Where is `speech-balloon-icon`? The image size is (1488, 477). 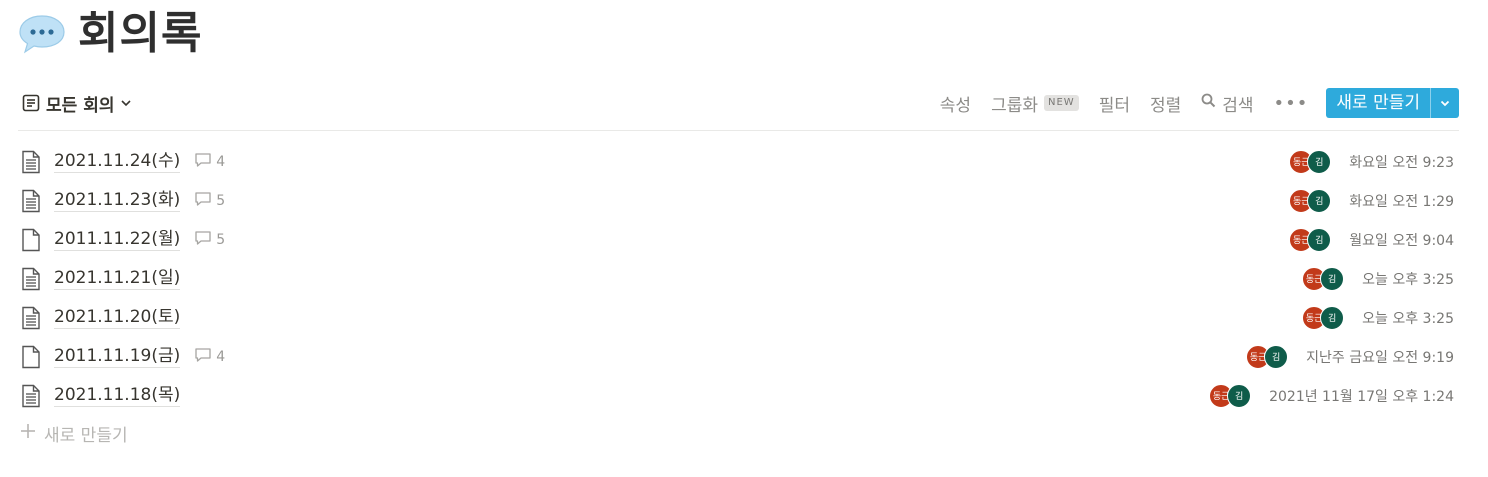 speech-balloon-icon is located at coordinates (42, 34).